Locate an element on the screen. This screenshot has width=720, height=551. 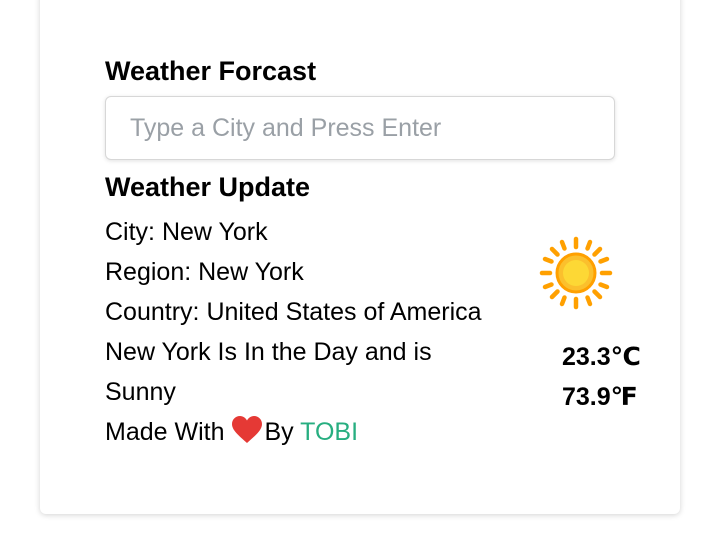
temperature-readout: 23.3℃ 73.9℉ is located at coordinates (601, 377).